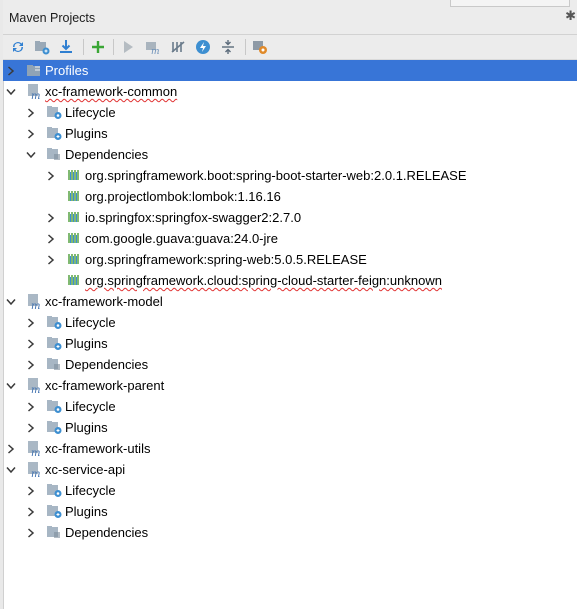 This screenshot has width=577, height=609. What do you see at coordinates (42, 47) in the screenshot?
I see `generate-sources-icon` at bounding box center [42, 47].